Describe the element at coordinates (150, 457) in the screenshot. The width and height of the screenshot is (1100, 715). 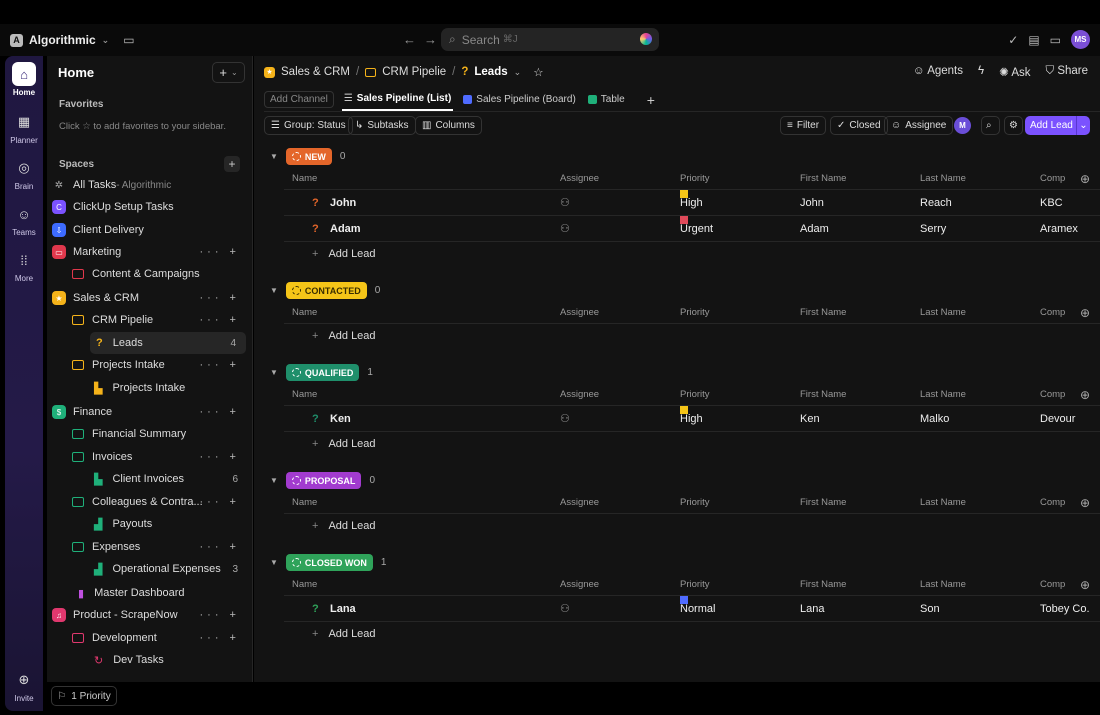
I see `sidebar-item-invoices: Invoices ··· +` at that location.